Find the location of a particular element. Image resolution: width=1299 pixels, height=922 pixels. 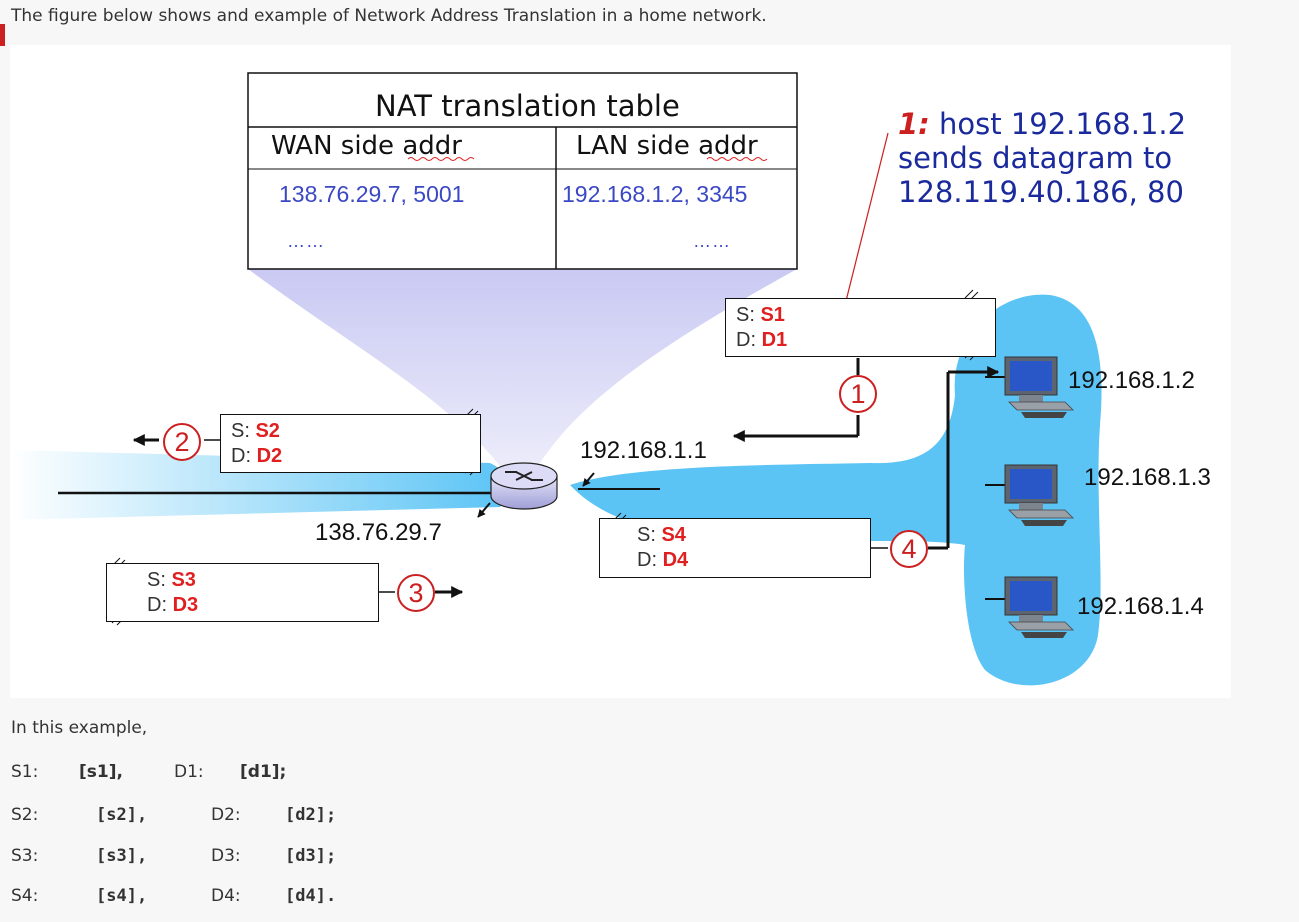

s2-label: S2: is located at coordinates (25, 815).